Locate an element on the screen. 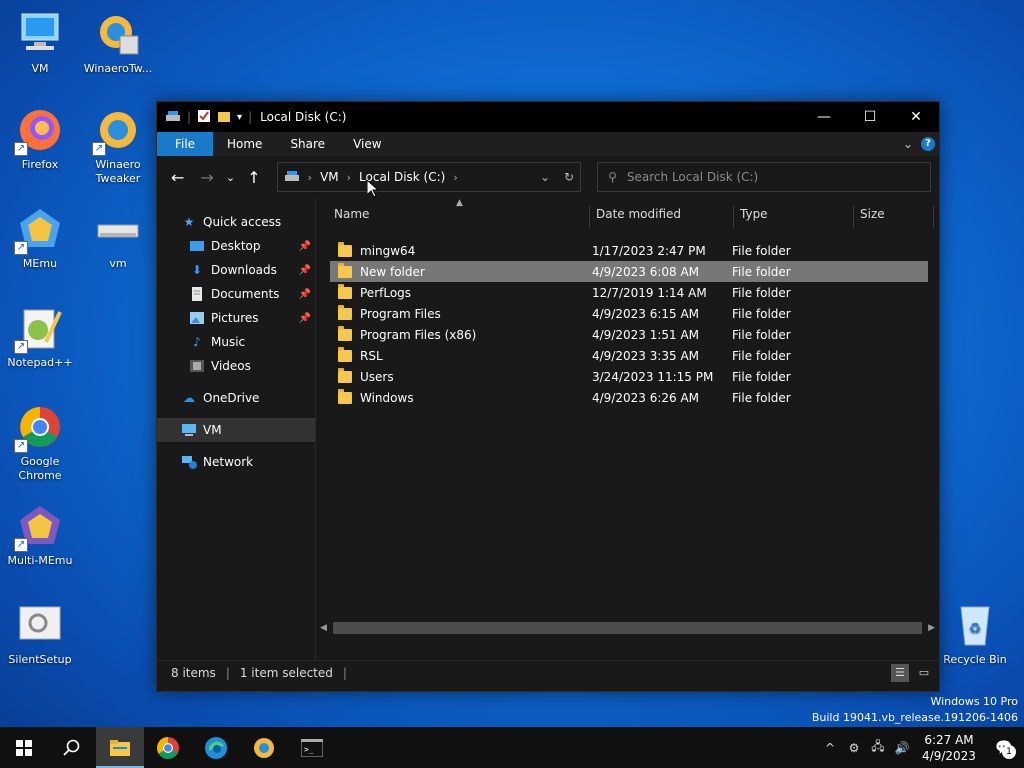 This screenshot has width=1024, height=768. winaero-tray-icon: ⚙ is located at coordinates (854, 748).